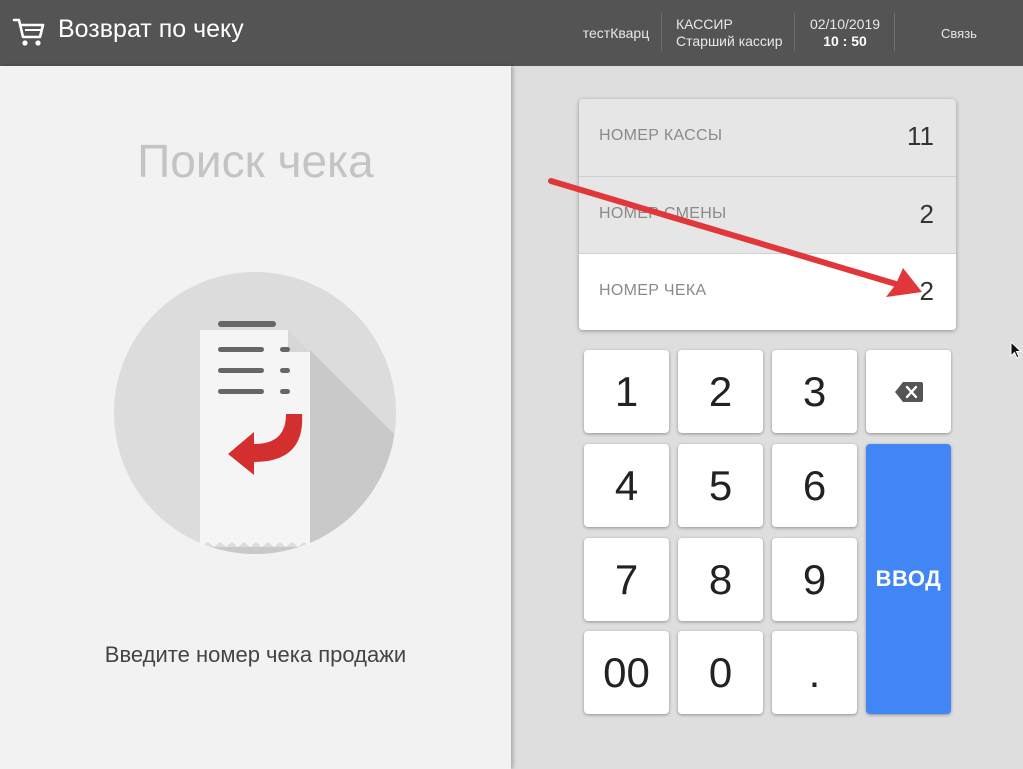 This screenshot has height=769, width=1023. What do you see at coordinates (704, 24) in the screenshot?
I see `cashier-role-label: КАССИР` at bounding box center [704, 24].